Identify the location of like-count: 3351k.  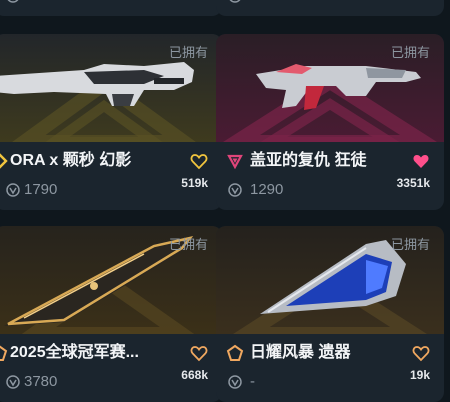
(413, 183).